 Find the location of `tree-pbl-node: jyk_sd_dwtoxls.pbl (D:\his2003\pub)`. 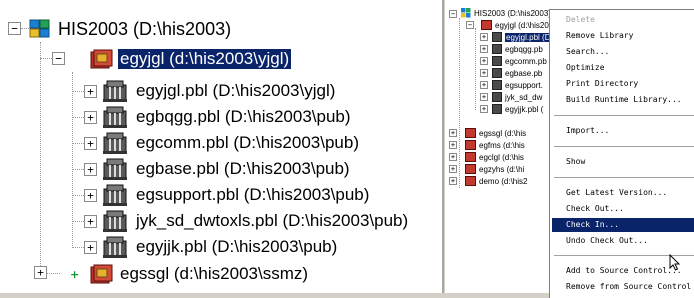

tree-pbl-node: jyk_sd_dwtoxls.pbl (D:\his2003\pub) is located at coordinates (254, 221).